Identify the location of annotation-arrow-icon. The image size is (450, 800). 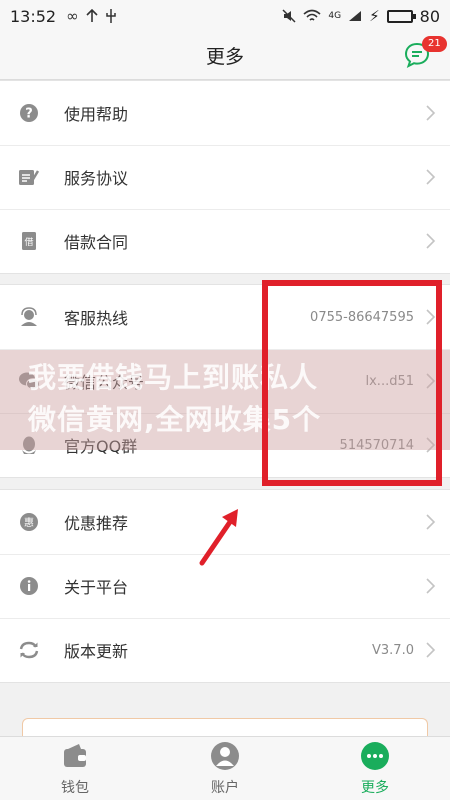
(218, 537).